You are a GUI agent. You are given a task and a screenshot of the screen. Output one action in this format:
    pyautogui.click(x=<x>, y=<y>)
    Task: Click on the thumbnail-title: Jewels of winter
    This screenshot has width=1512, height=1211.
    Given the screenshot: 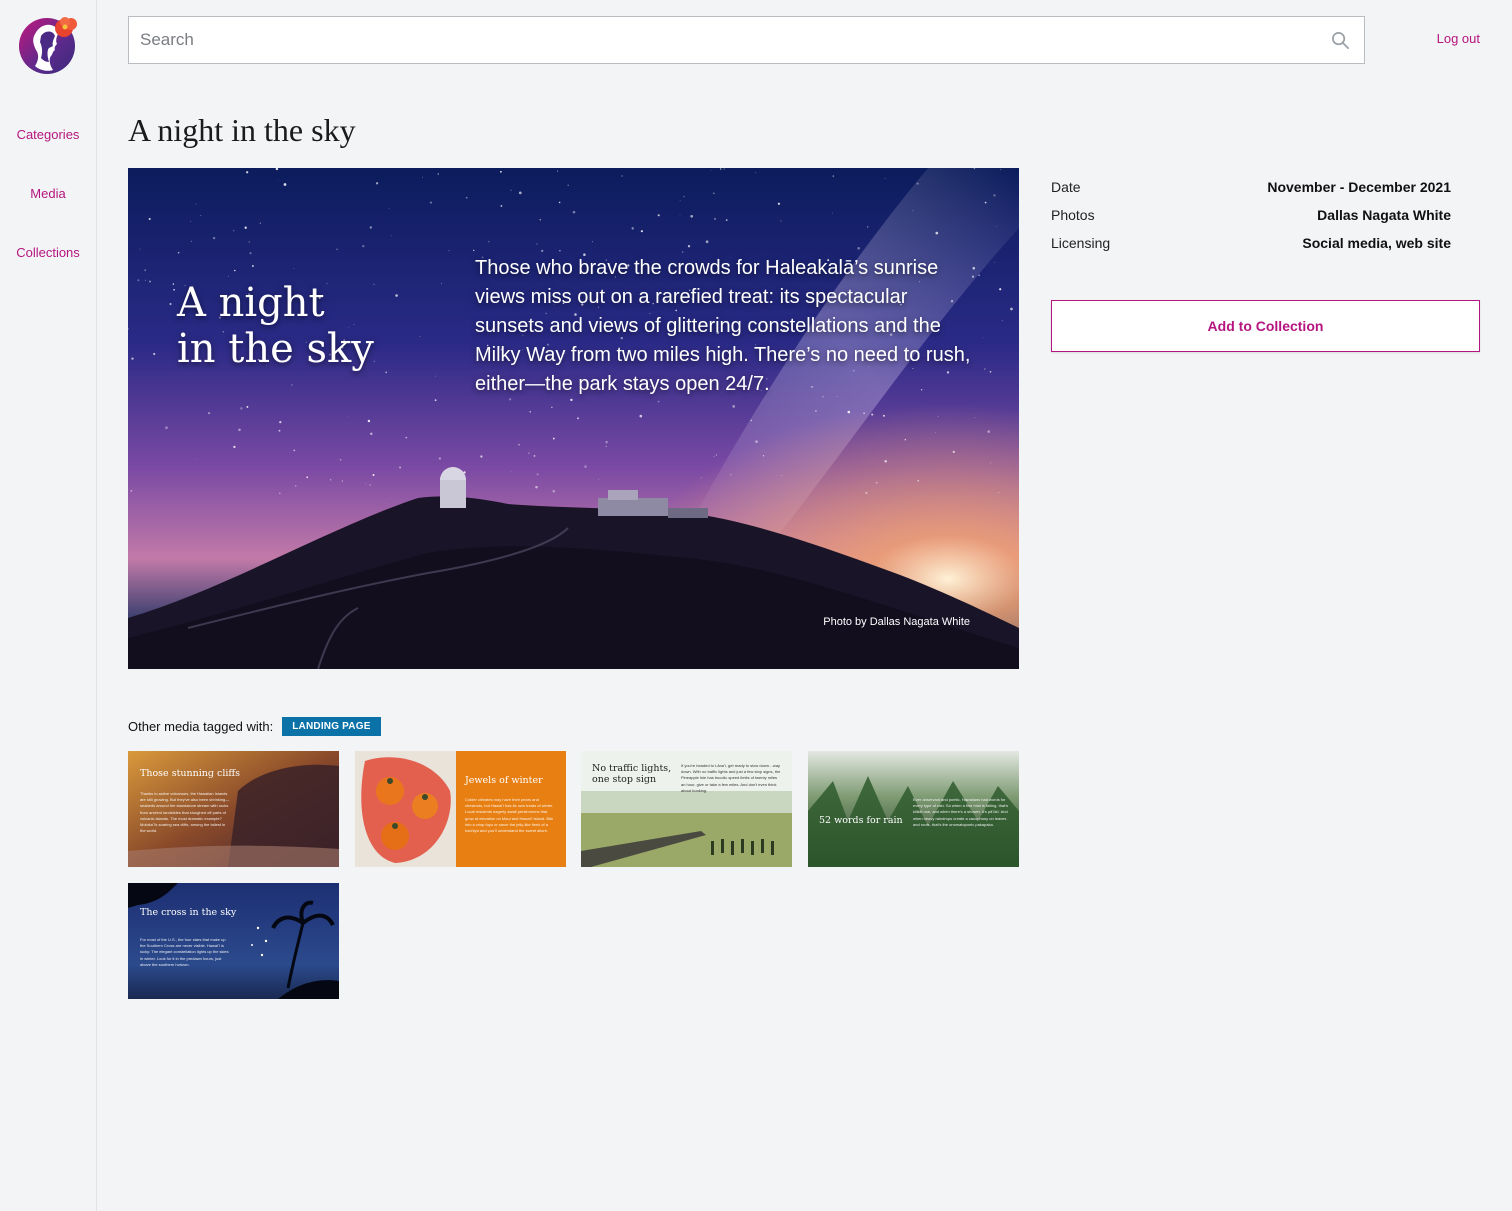 What is the action you would take?
    pyautogui.click(x=504, y=780)
    